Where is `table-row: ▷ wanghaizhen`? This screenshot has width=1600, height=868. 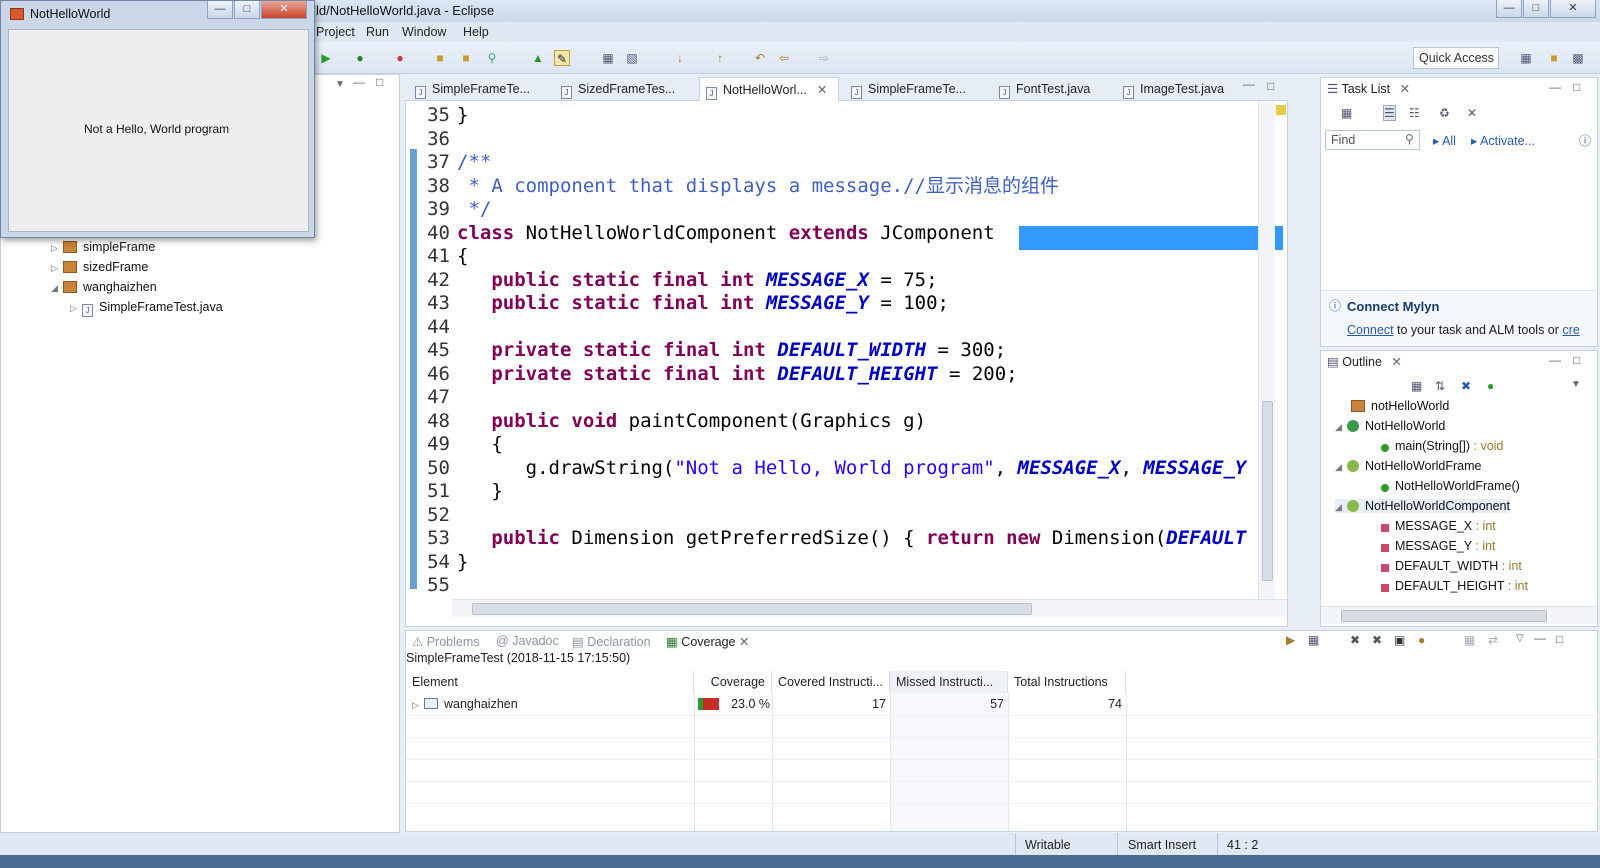 table-row: ▷ wanghaizhen is located at coordinates (552, 704).